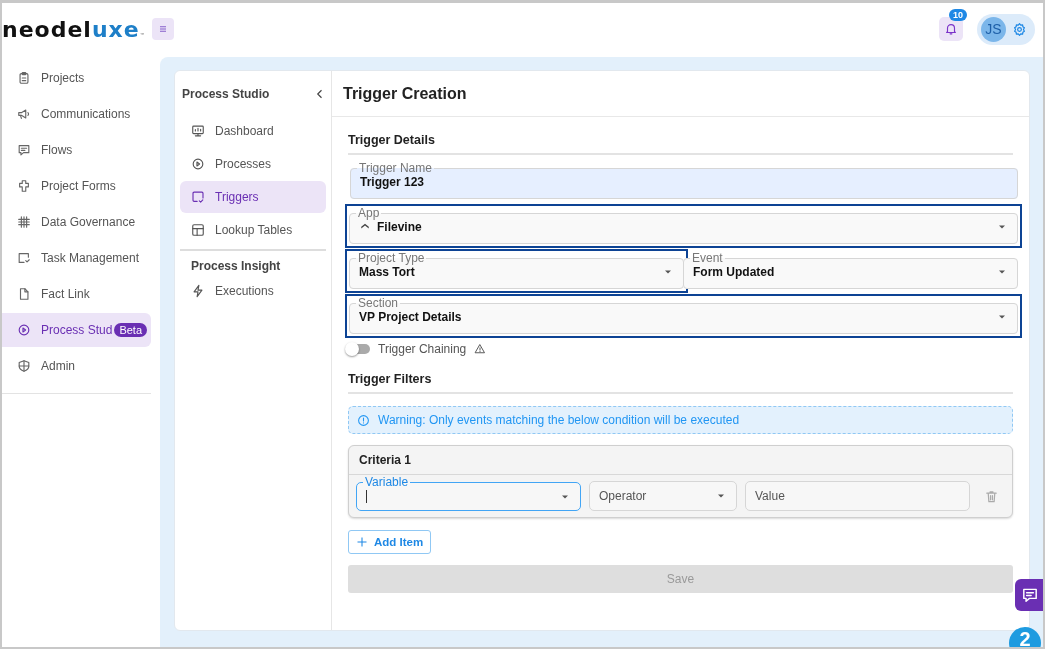 This screenshot has height=649, width=1045. I want to click on sidebar-item: Fact Link, so click(76, 294).